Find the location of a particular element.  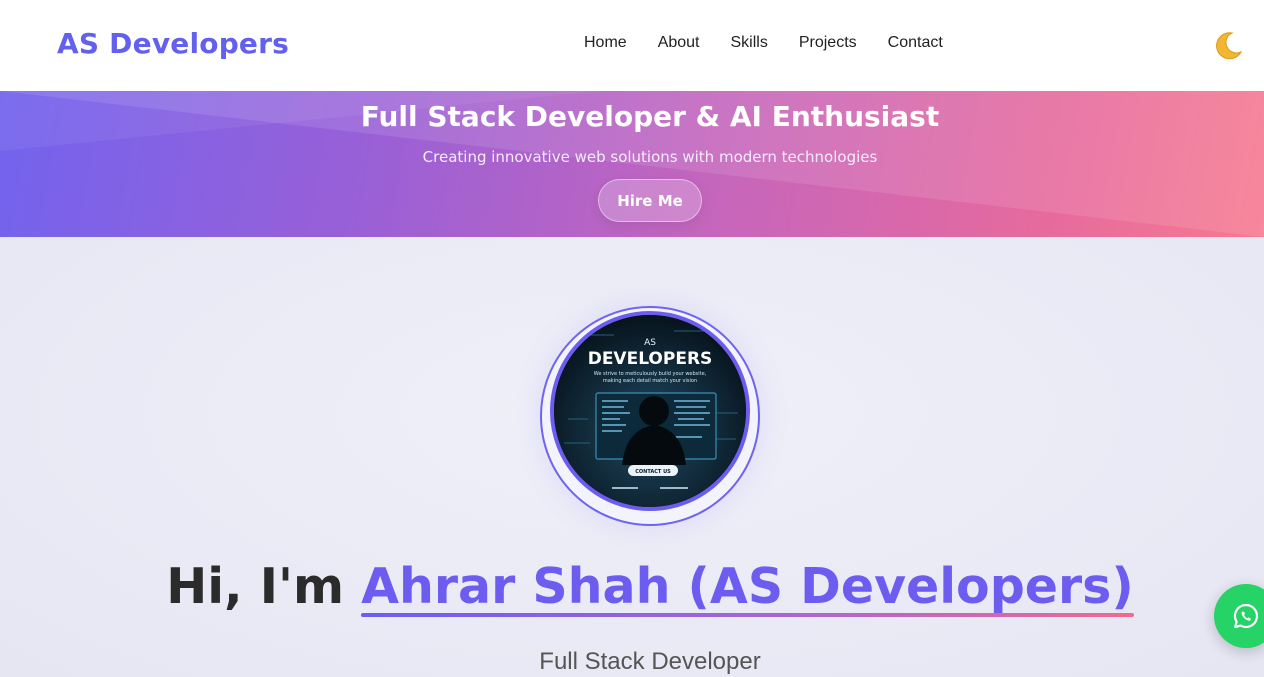

name-underline is located at coordinates (747, 615).